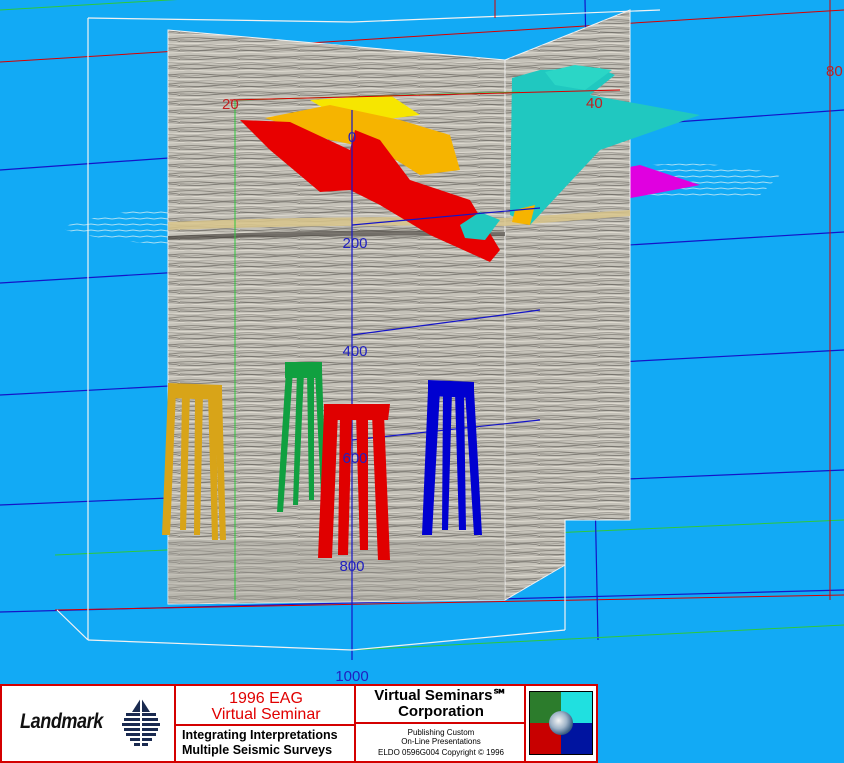 The width and height of the screenshot is (844, 763). Describe the element at coordinates (354, 351) in the screenshot. I see `depth-label-400: 400` at that location.